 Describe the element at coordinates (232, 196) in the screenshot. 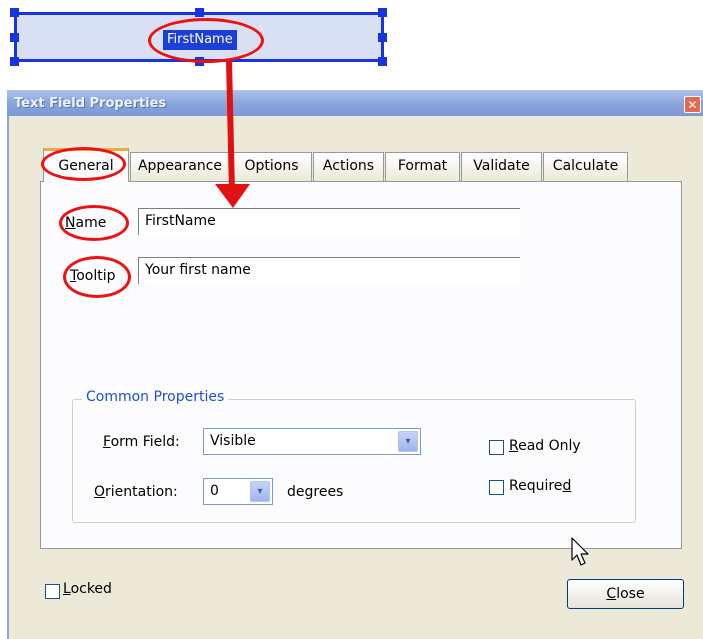

I see `annotation-arrow-head` at that location.